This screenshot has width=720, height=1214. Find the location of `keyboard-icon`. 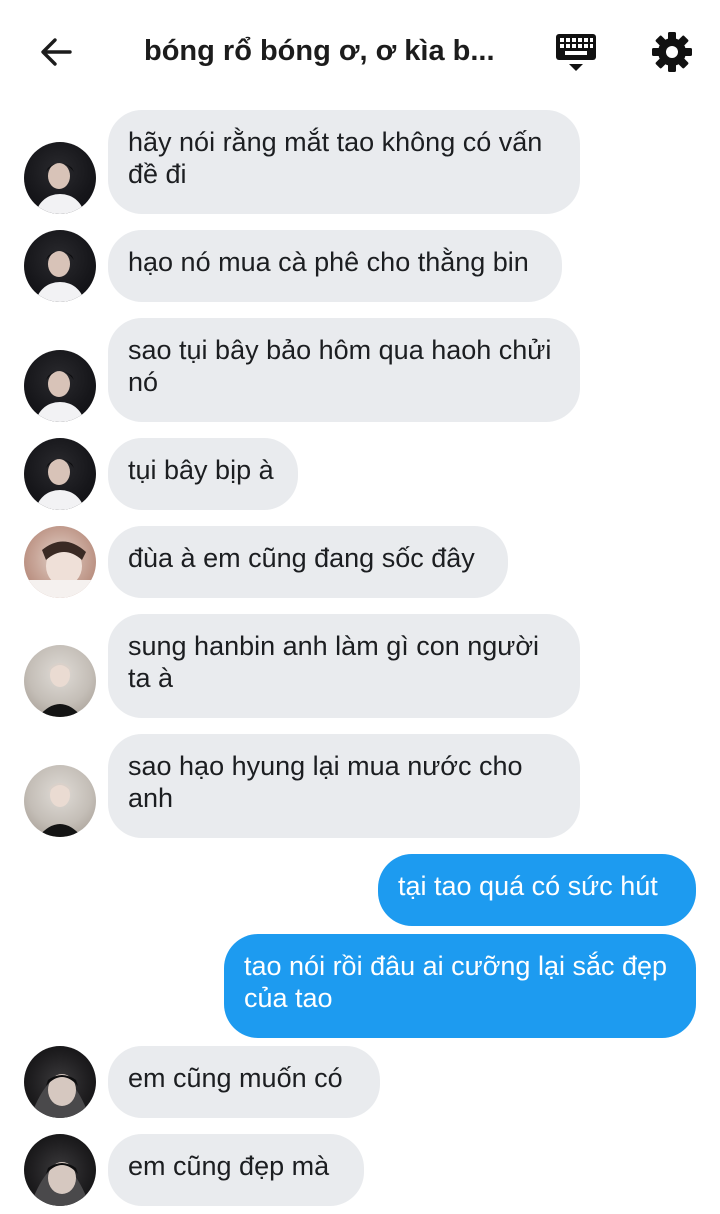

keyboard-icon is located at coordinates (576, 52).